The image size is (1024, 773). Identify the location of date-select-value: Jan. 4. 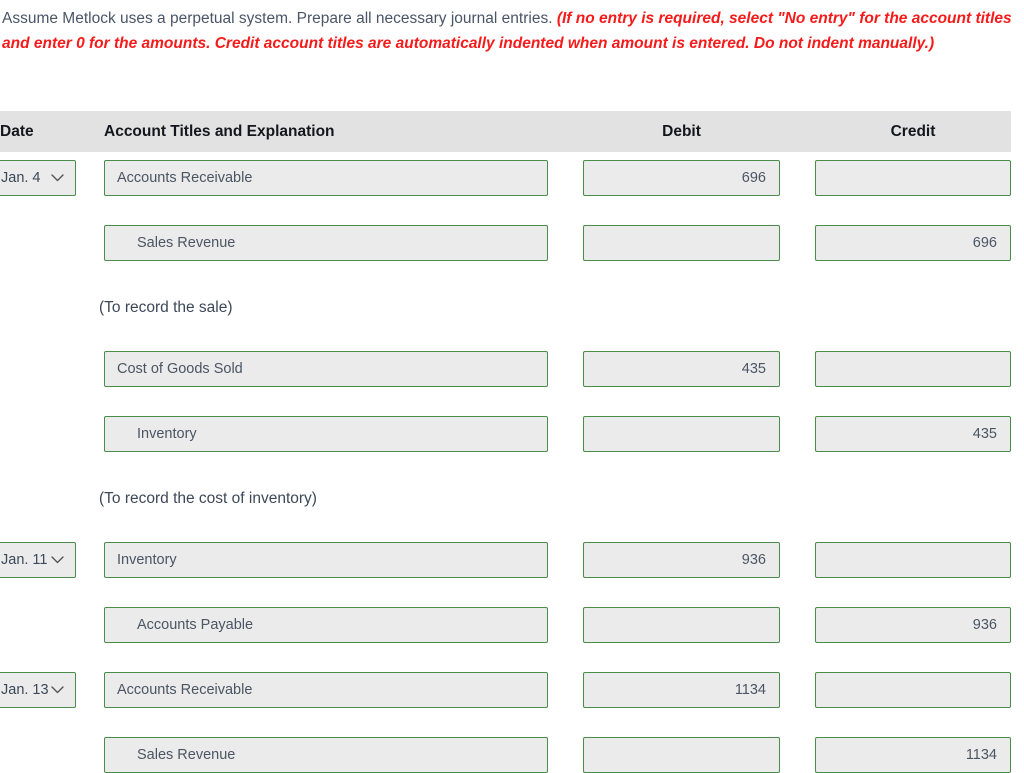
(21, 178).